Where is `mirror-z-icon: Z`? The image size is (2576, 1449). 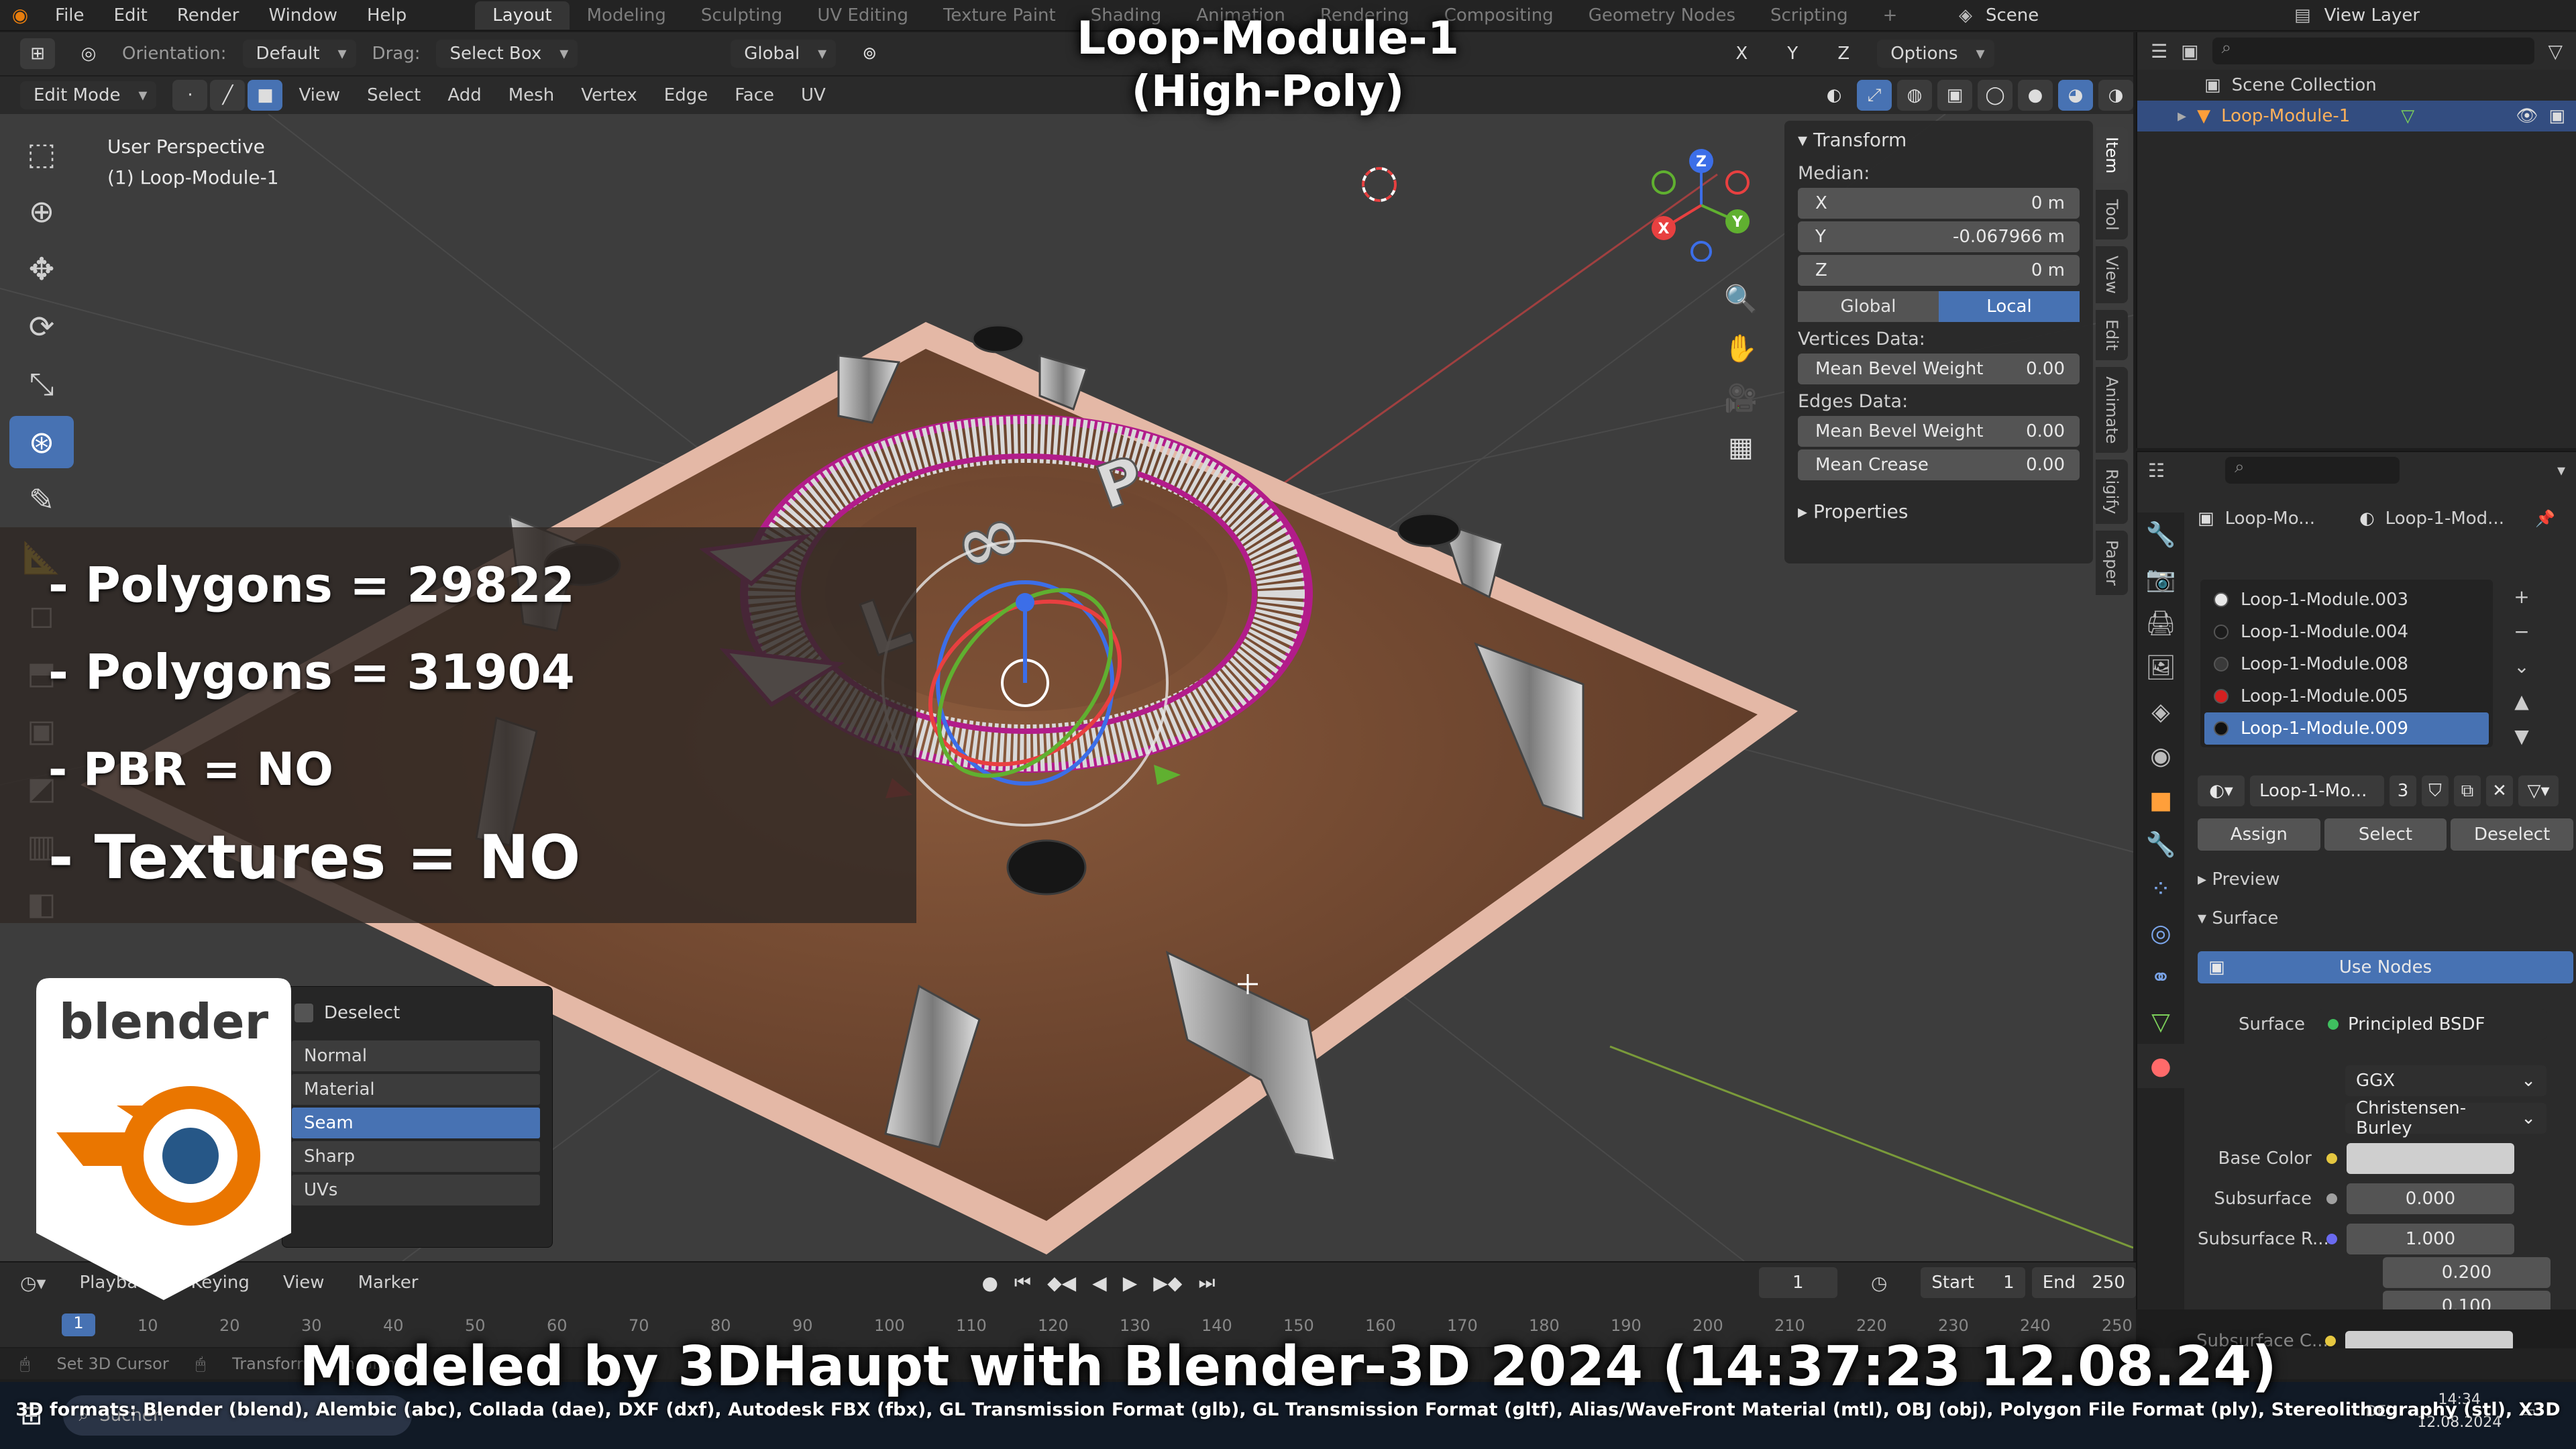
mirror-z-icon: Z is located at coordinates (1843, 53).